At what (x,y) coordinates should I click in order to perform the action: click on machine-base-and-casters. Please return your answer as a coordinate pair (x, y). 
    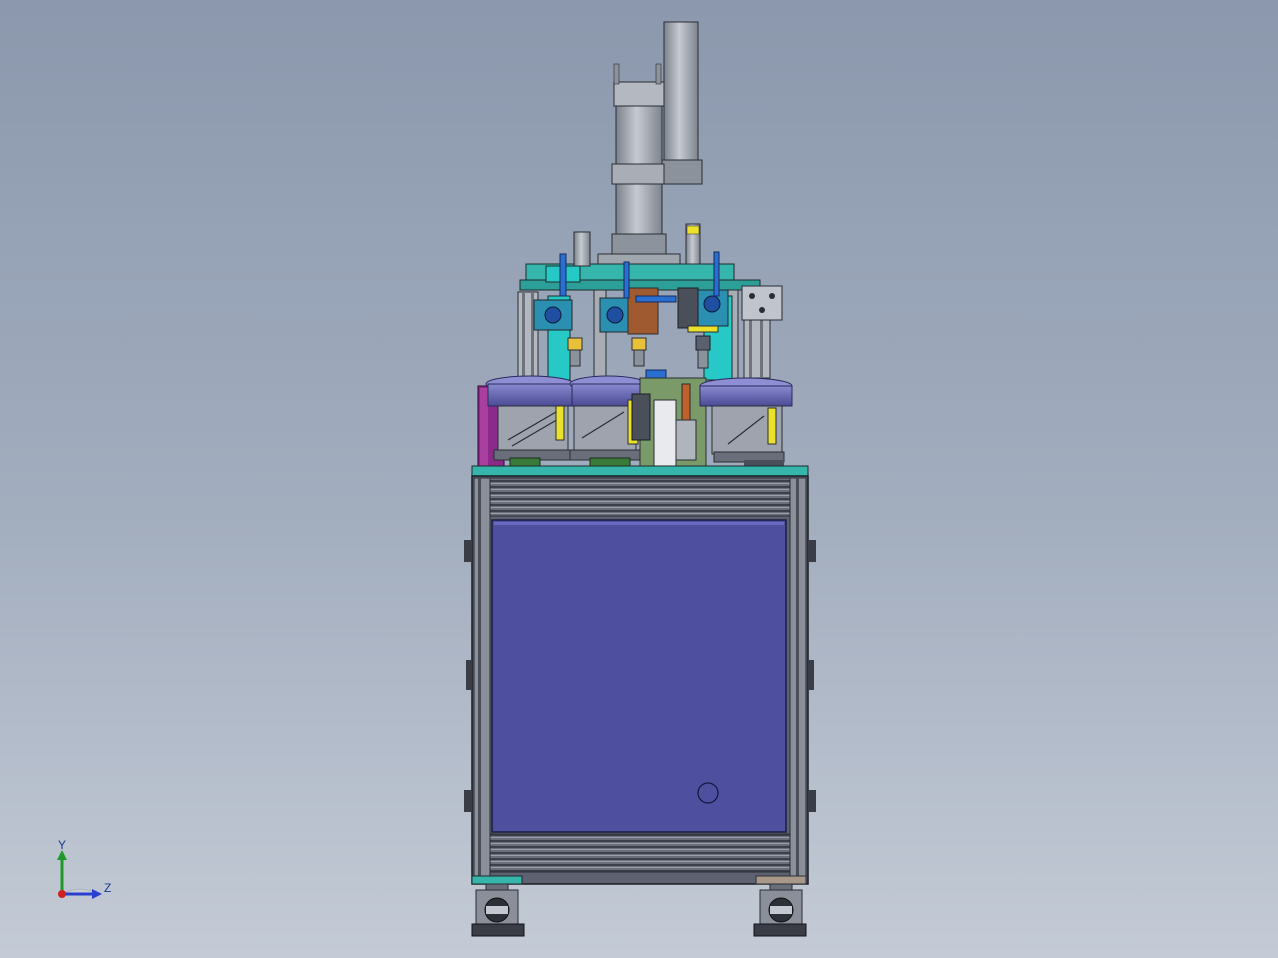
    Looking at the image, I should click on (639, 906).